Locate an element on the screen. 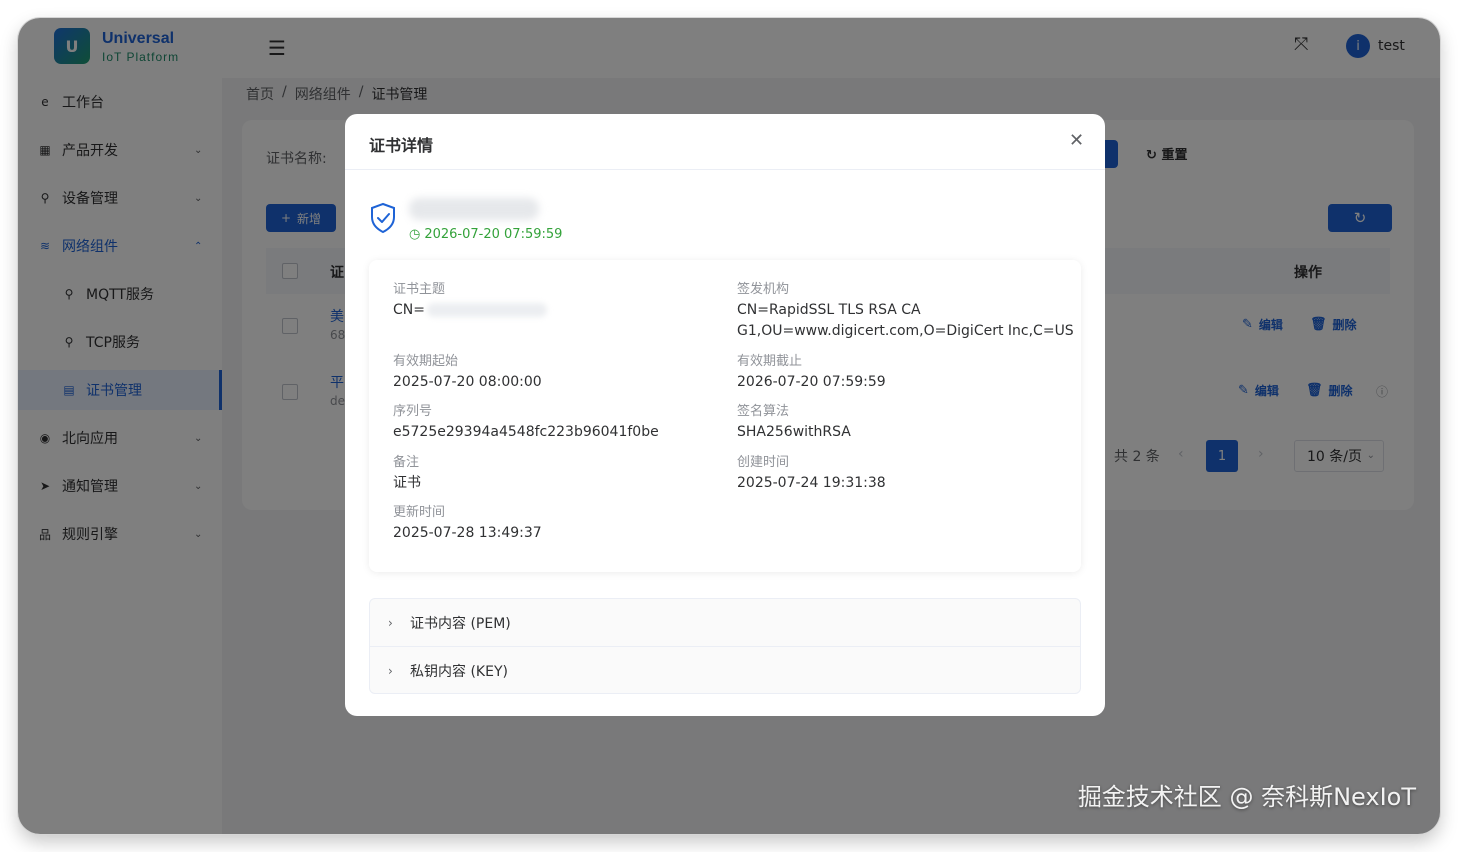 The width and height of the screenshot is (1458, 852). expiry-date: ◷ 2026-07-20 07:59:59 is located at coordinates (485, 234).